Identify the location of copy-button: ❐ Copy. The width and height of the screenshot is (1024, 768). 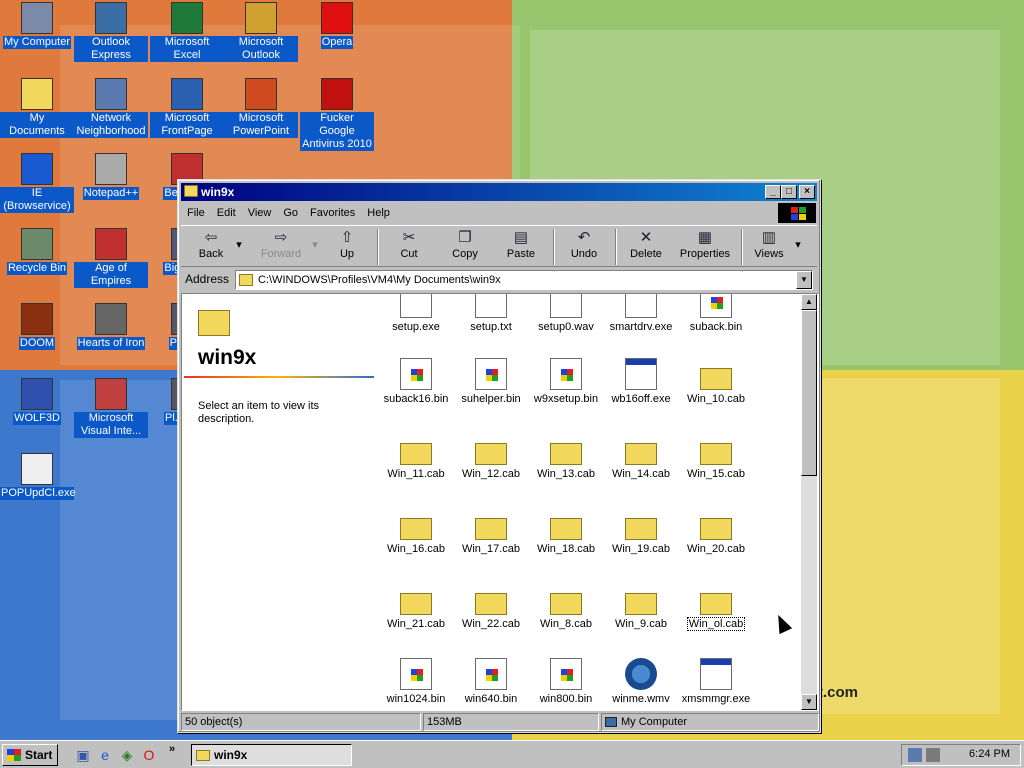
(465, 247).